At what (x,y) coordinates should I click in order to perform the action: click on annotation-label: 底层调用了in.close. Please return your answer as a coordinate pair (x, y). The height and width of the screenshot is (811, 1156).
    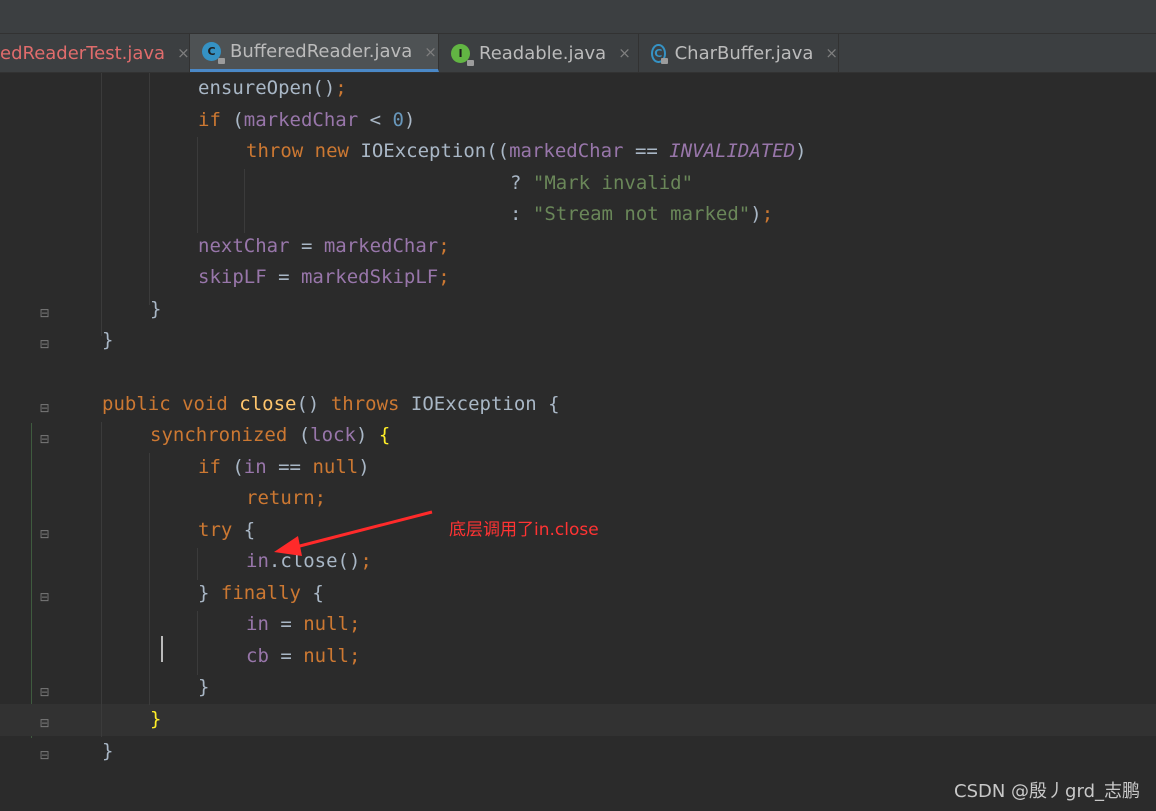
    Looking at the image, I should click on (524, 530).